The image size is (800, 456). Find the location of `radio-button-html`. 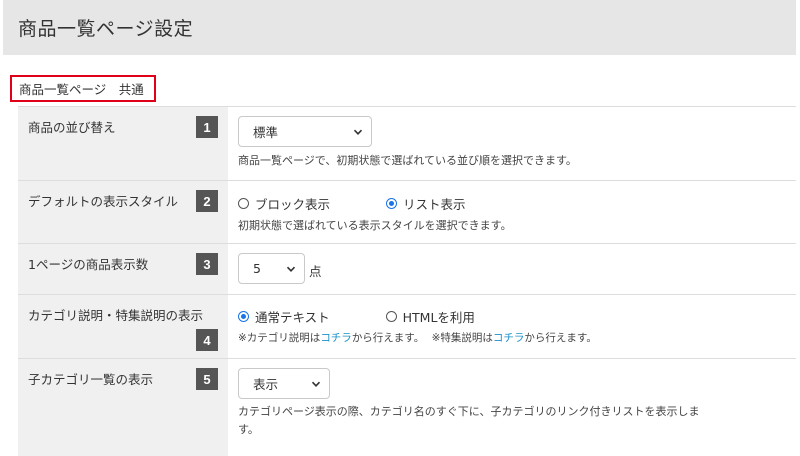

radio-button-html is located at coordinates (391, 316).